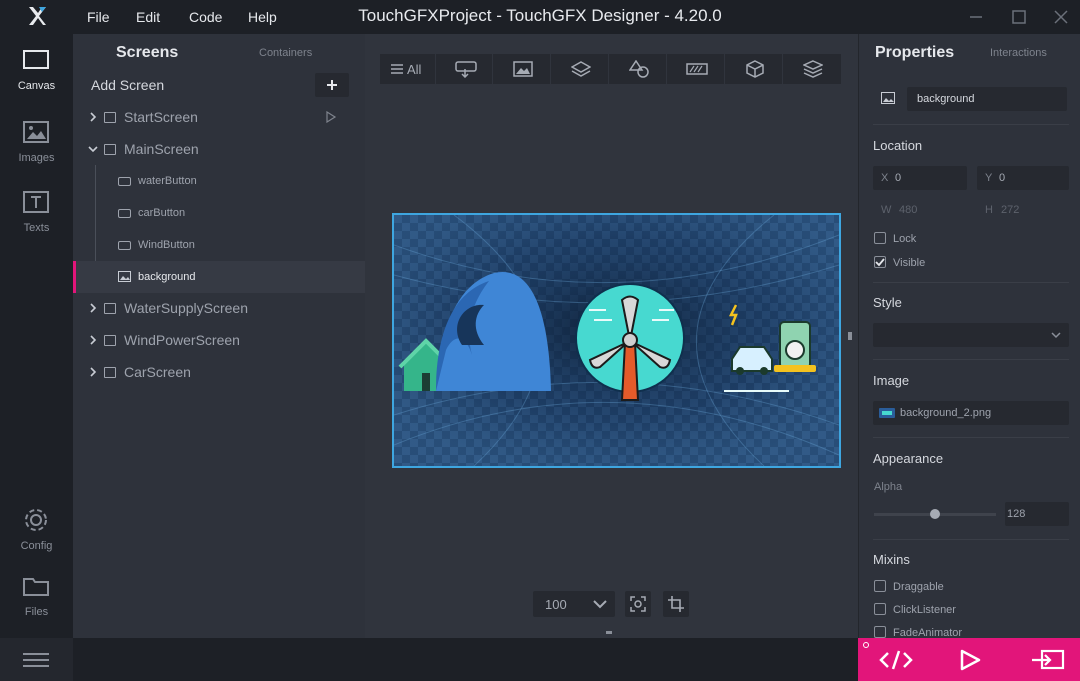 This screenshot has width=1080, height=681. Describe the element at coordinates (676, 604) in the screenshot. I see `crop-button` at that location.